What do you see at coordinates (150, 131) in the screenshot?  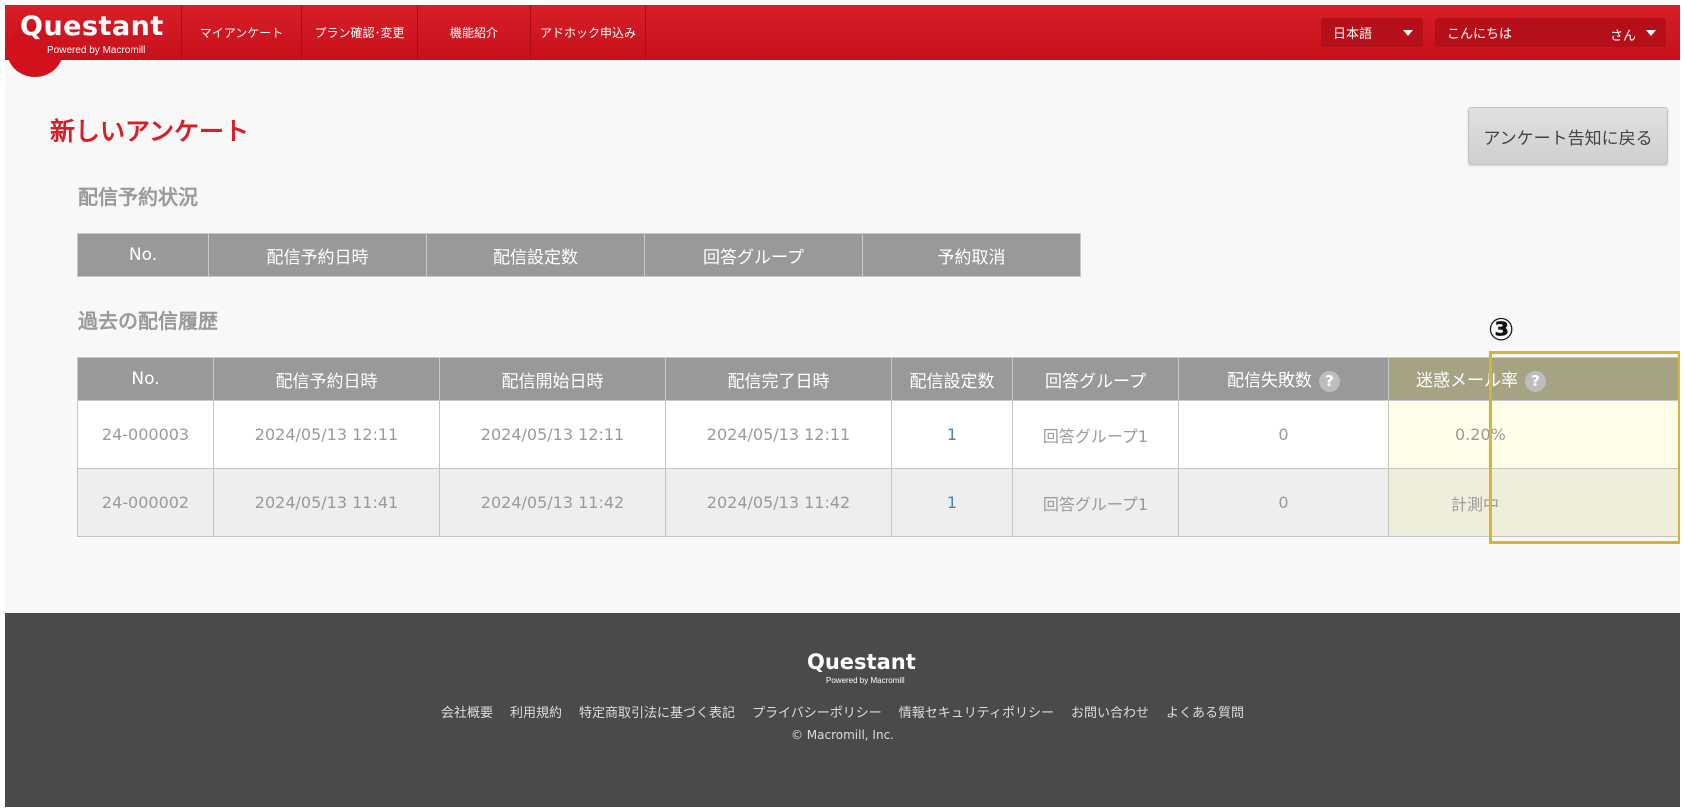 I see `page-title: 新しいアンケート` at bounding box center [150, 131].